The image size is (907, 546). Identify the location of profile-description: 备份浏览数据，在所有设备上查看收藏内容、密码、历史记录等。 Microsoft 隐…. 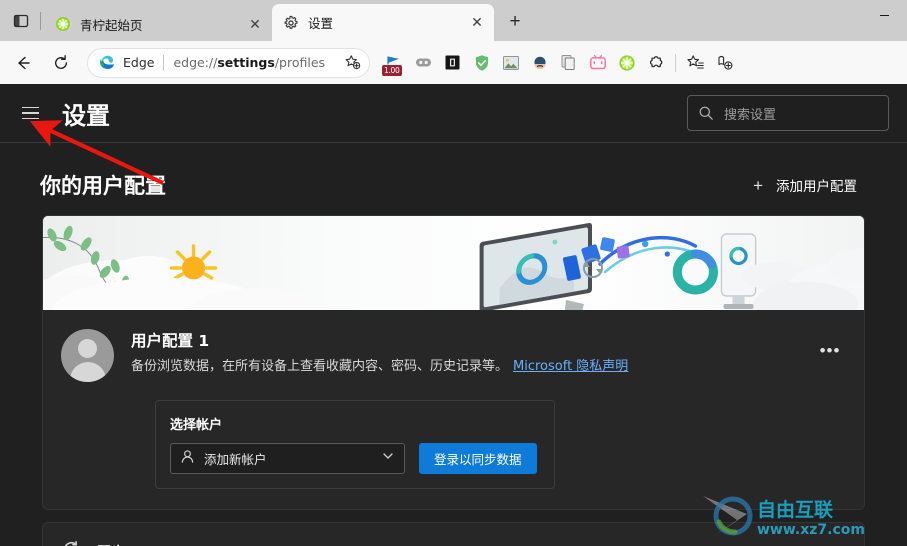
(472, 367).